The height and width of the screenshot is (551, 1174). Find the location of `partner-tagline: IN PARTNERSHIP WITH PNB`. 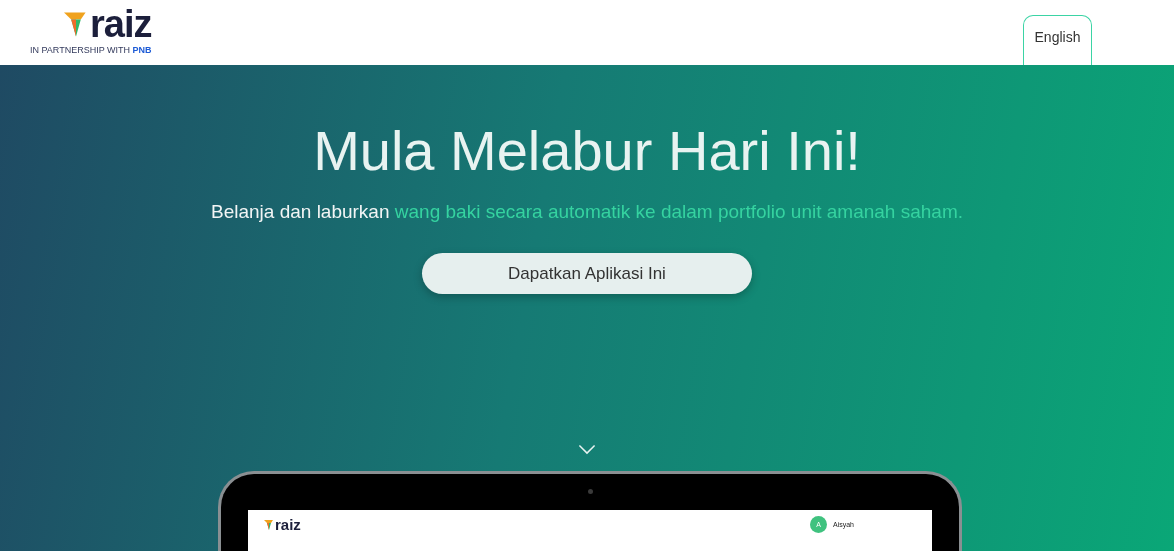

partner-tagline: IN PARTNERSHIP WITH PNB is located at coordinates (91, 50).